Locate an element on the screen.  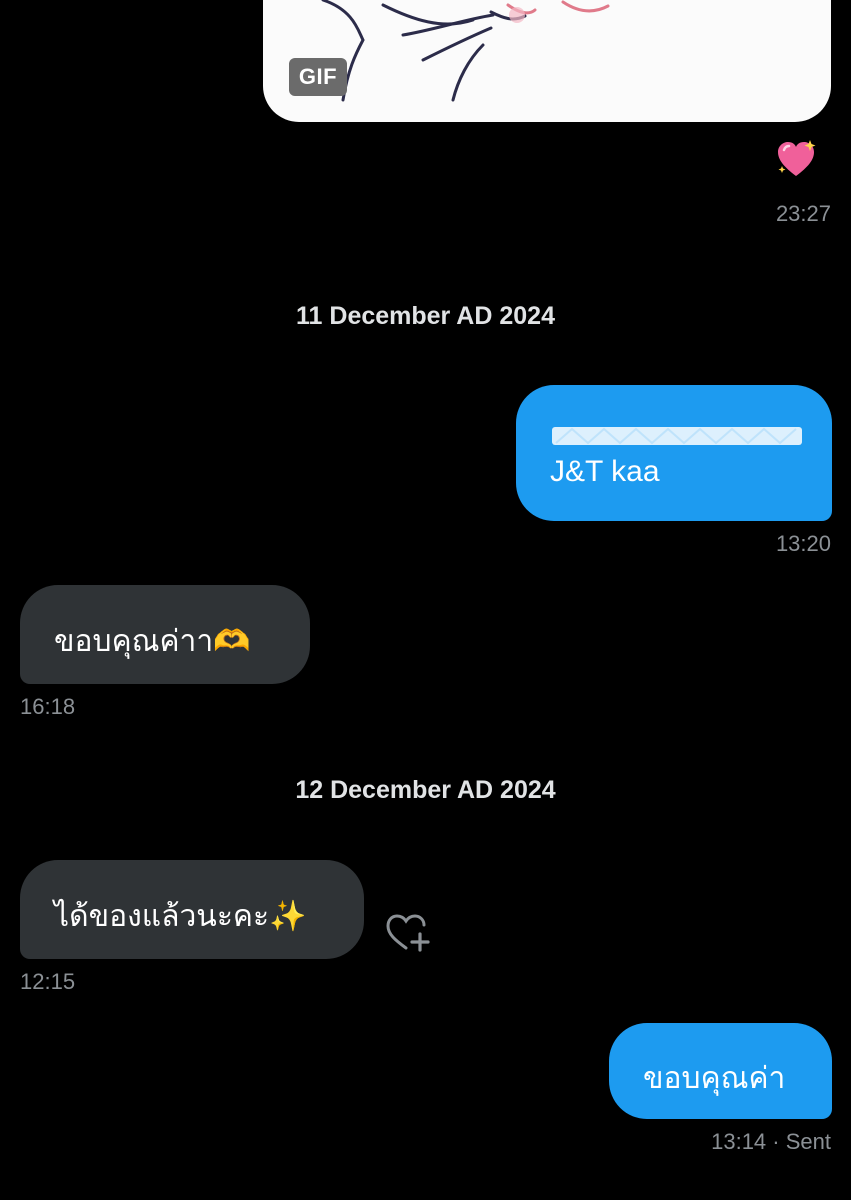
date-separator: 11 December AD 2024 is located at coordinates (425, 316).